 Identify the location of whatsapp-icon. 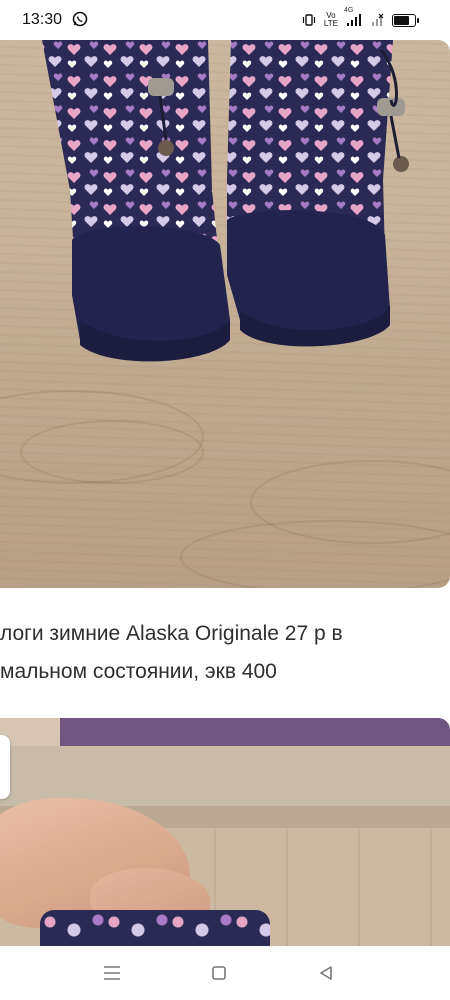
(80, 19).